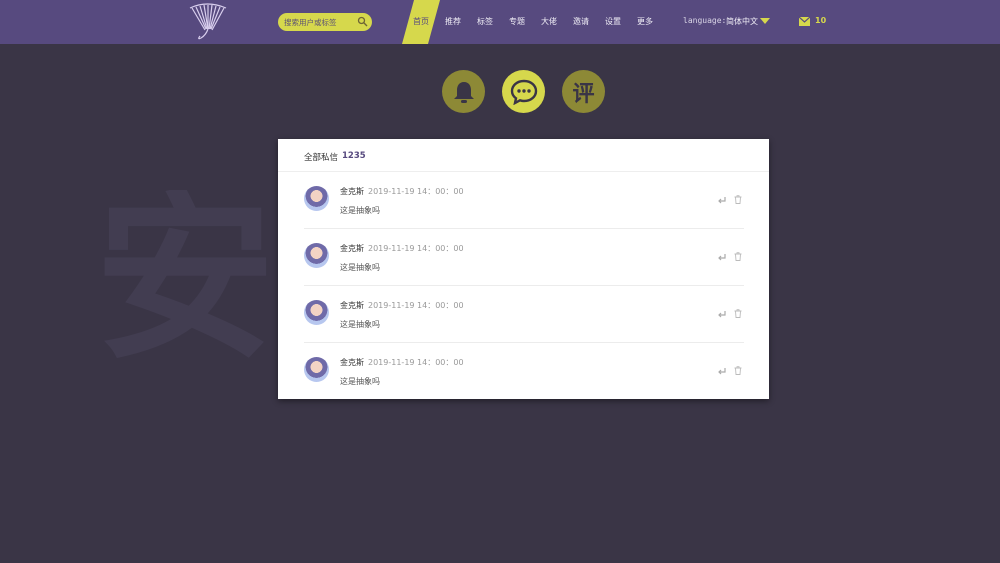  I want to click on chat-bubble-icon, so click(523, 92).